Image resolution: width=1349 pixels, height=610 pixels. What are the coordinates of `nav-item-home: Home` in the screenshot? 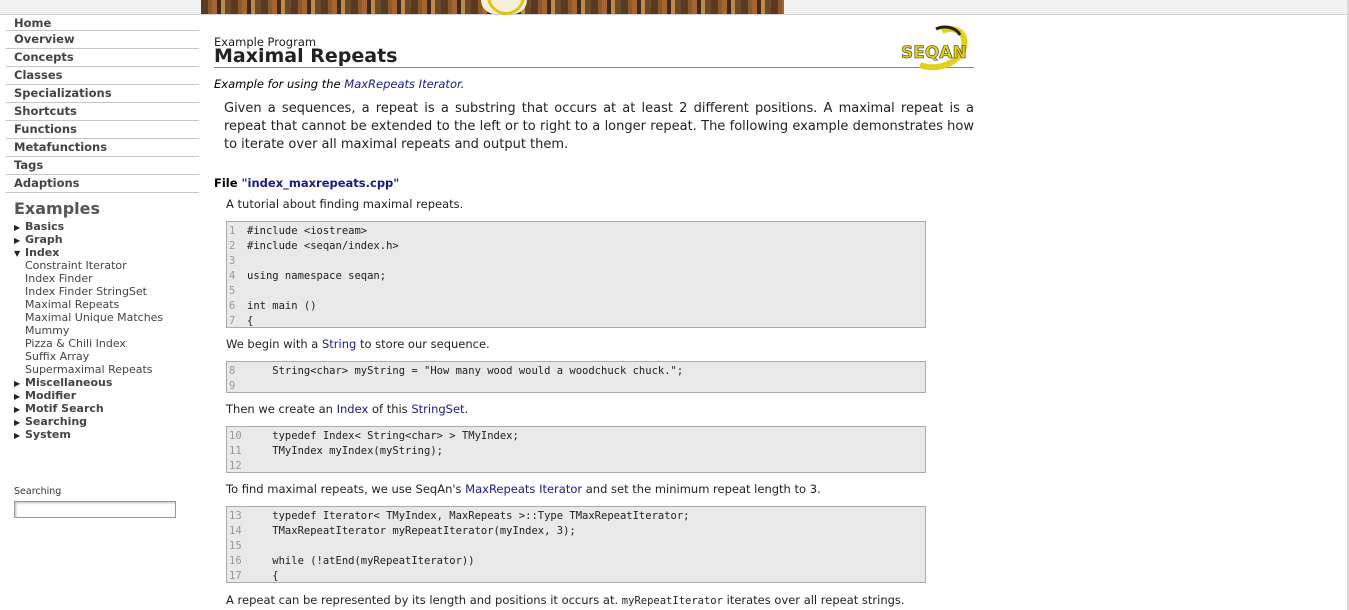 It's located at (102, 23).